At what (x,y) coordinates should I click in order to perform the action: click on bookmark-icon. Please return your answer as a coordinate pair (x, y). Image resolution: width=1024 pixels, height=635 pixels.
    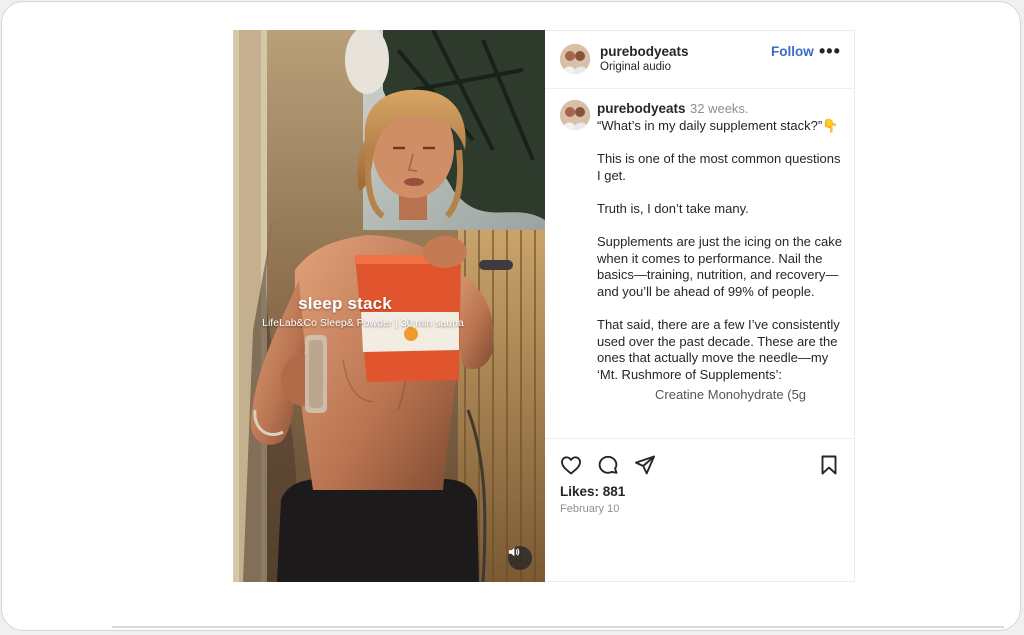
    Looking at the image, I should click on (829, 465).